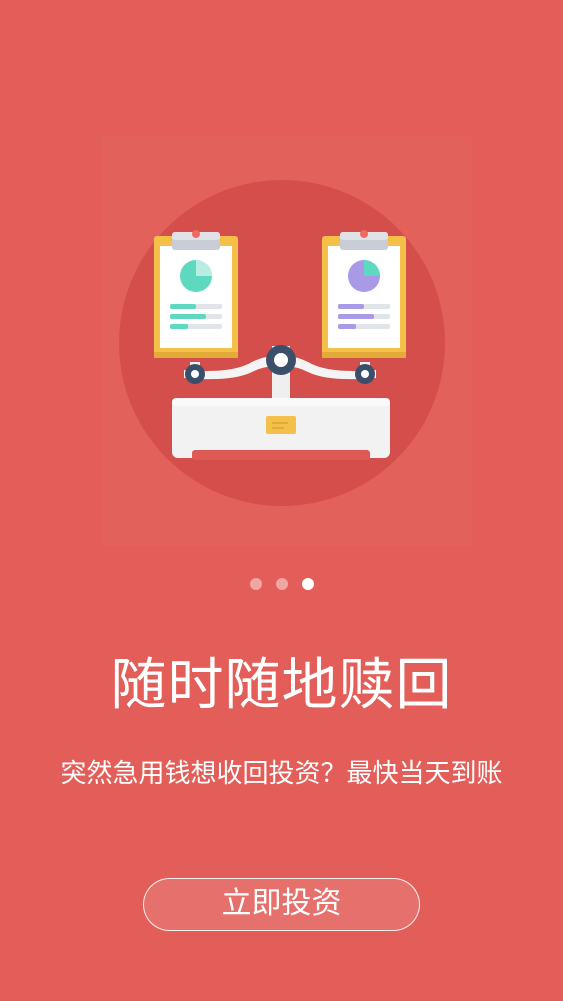 The image size is (563, 1001). I want to click on left-clipboard-icon, so click(196, 294).